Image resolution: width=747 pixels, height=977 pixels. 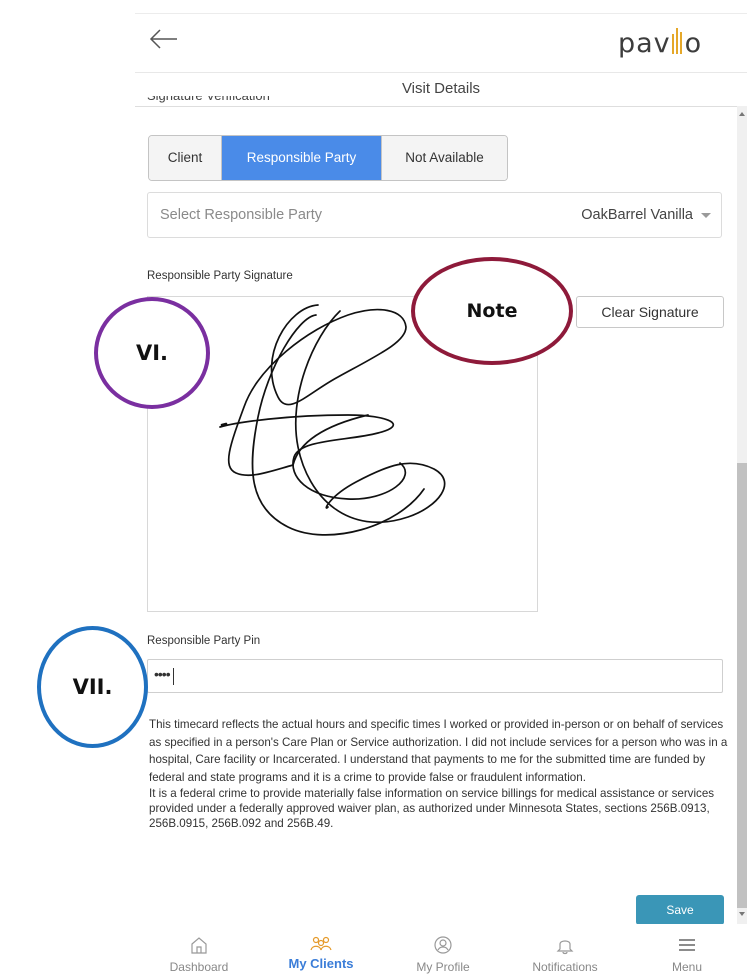 What do you see at coordinates (185, 158) in the screenshot?
I see `tab-client: Client` at bounding box center [185, 158].